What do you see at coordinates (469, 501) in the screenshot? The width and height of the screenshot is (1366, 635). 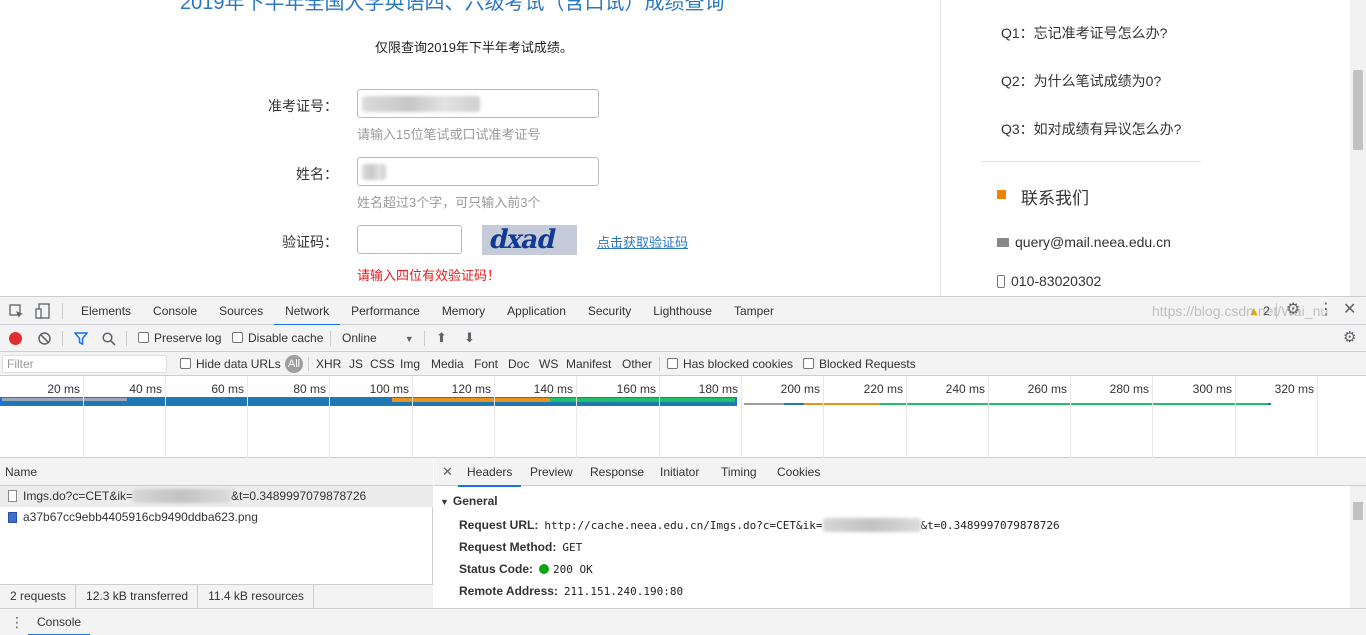 I see `general-section-header: ▼ General` at bounding box center [469, 501].